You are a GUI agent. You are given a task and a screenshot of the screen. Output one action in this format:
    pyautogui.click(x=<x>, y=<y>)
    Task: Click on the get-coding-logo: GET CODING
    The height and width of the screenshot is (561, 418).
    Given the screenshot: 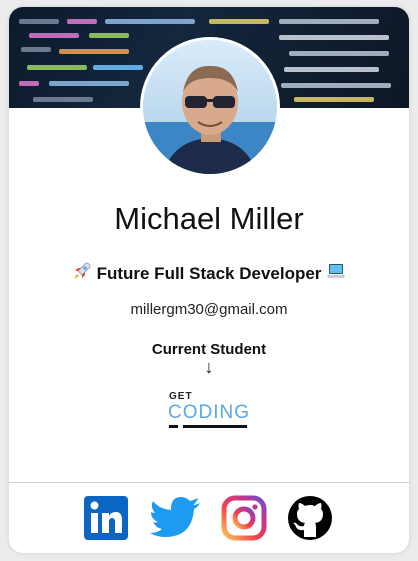 What is the action you would take?
    pyautogui.click(x=212, y=411)
    